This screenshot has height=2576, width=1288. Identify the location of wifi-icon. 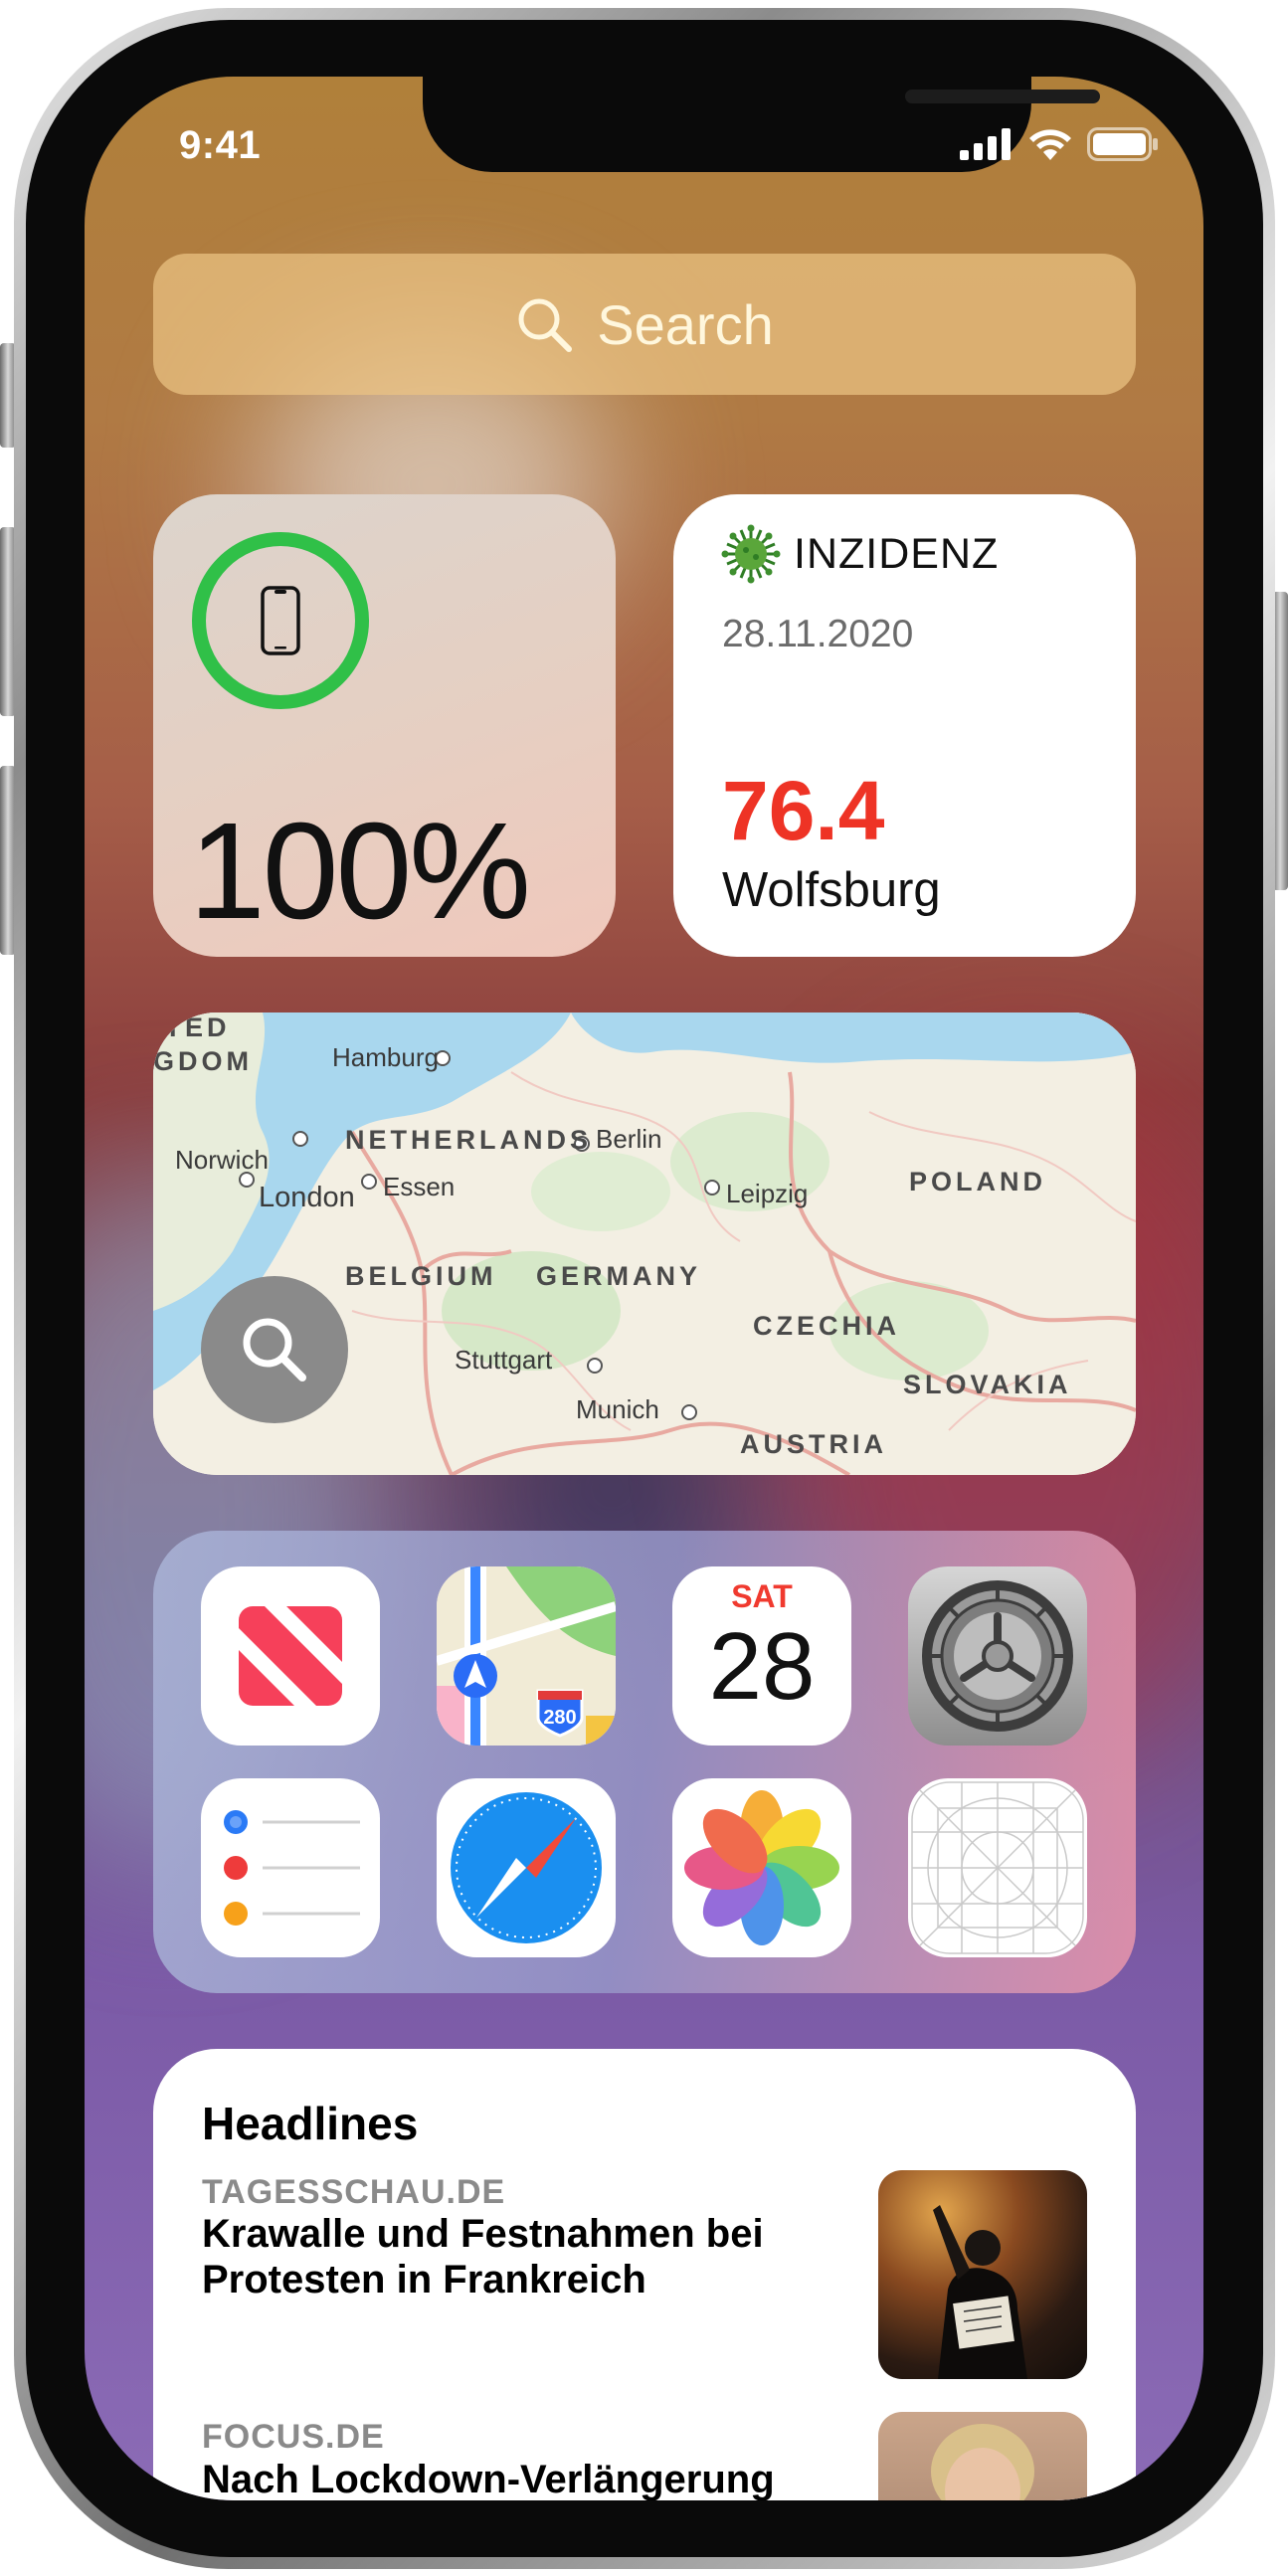
(1050, 144).